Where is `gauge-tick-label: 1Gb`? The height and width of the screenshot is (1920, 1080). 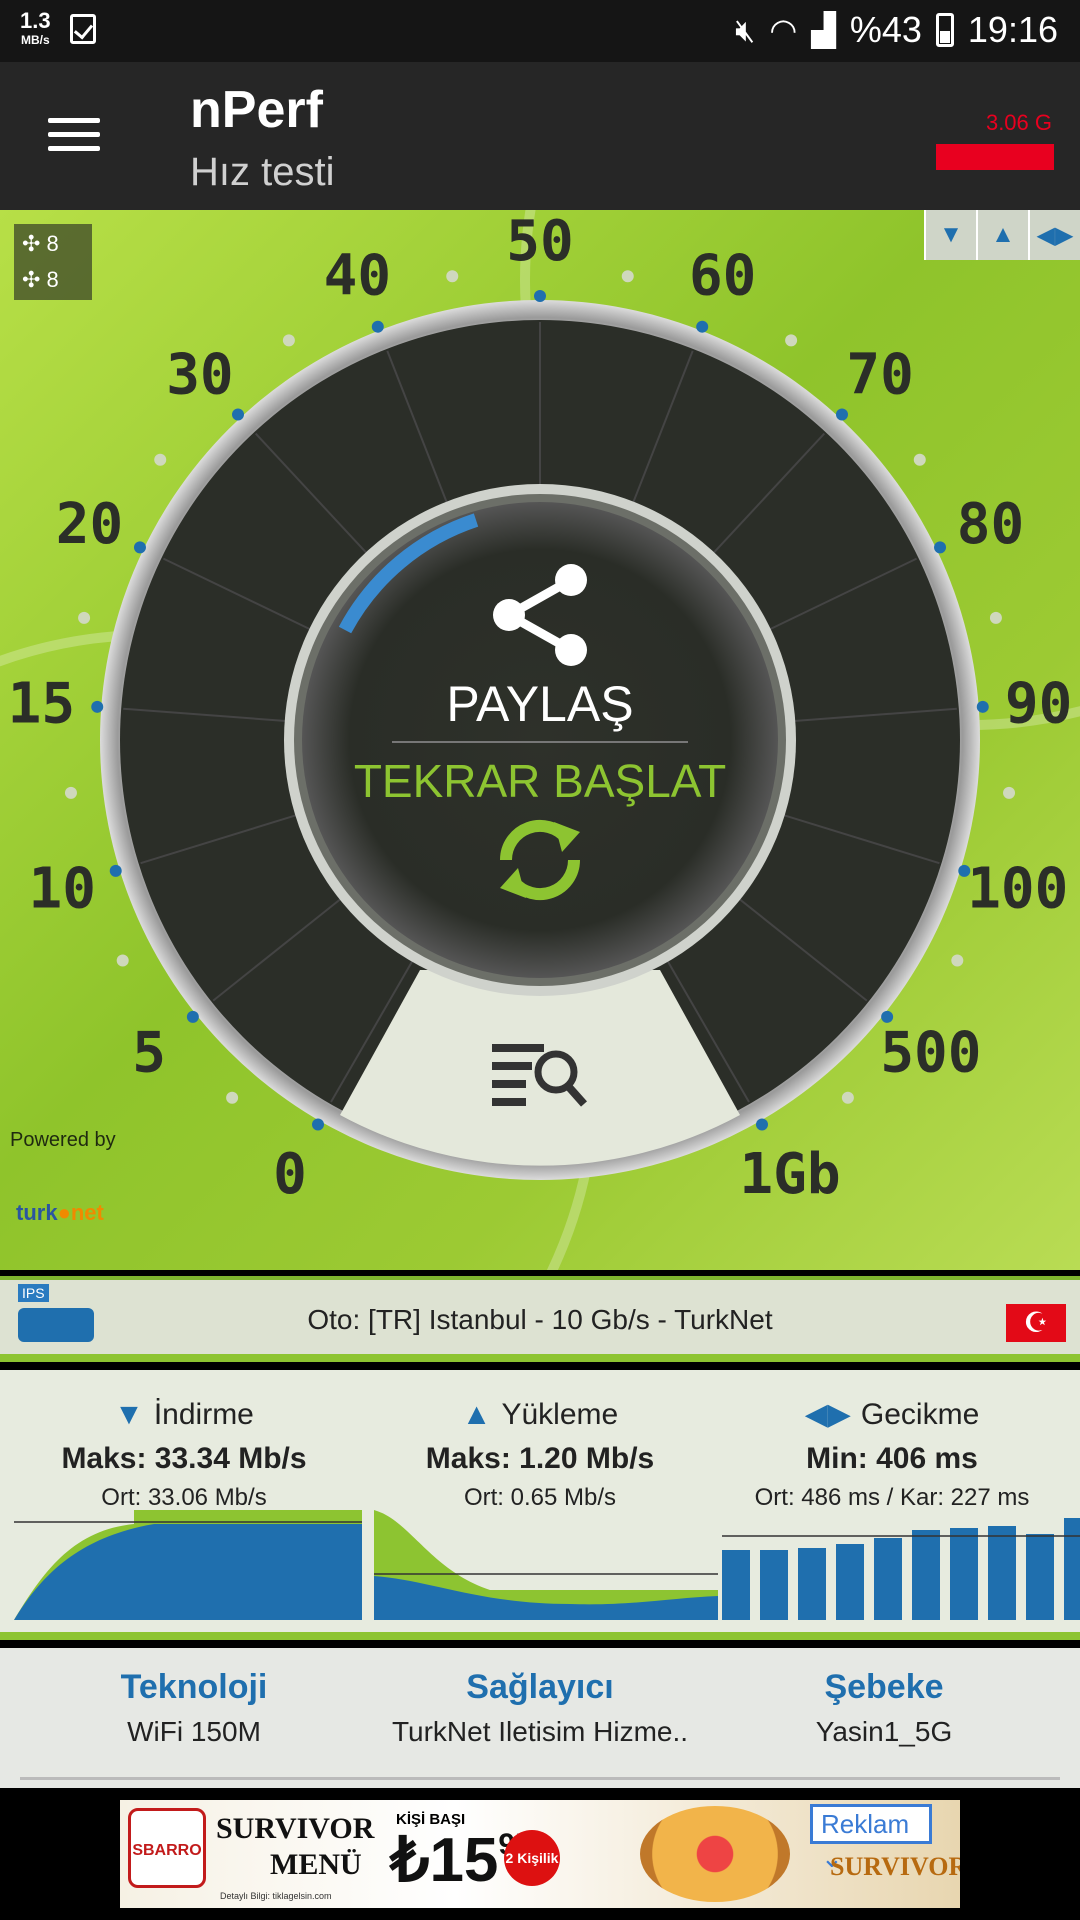
gauge-tick-label: 1Gb is located at coordinates (789, 1174).